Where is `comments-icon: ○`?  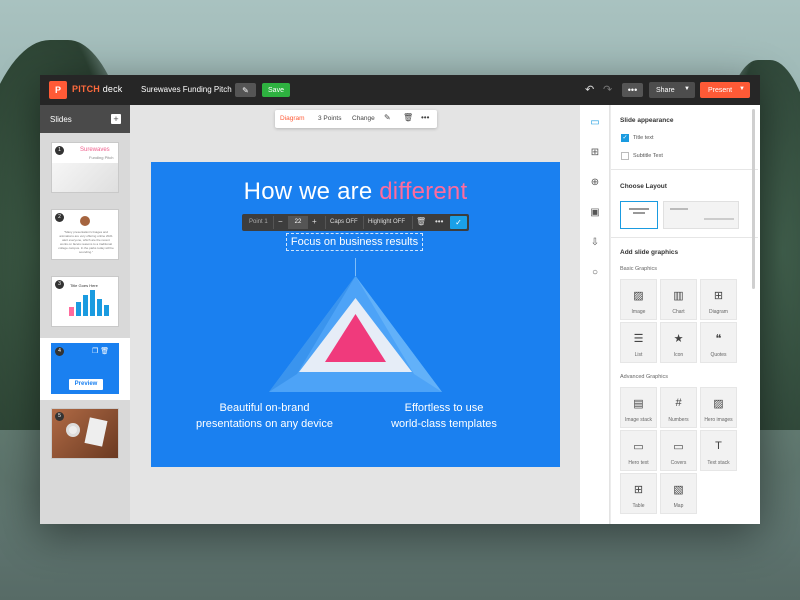
comments-icon: ○ is located at coordinates (595, 273).